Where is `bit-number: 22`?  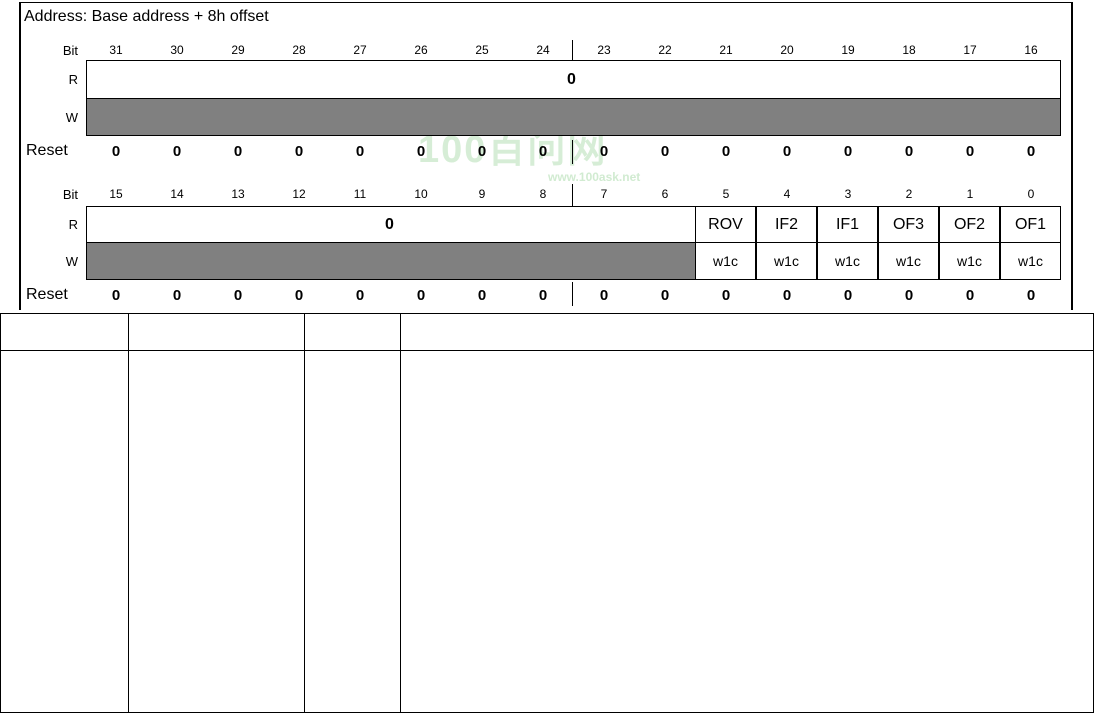 bit-number: 22 is located at coordinates (665, 50).